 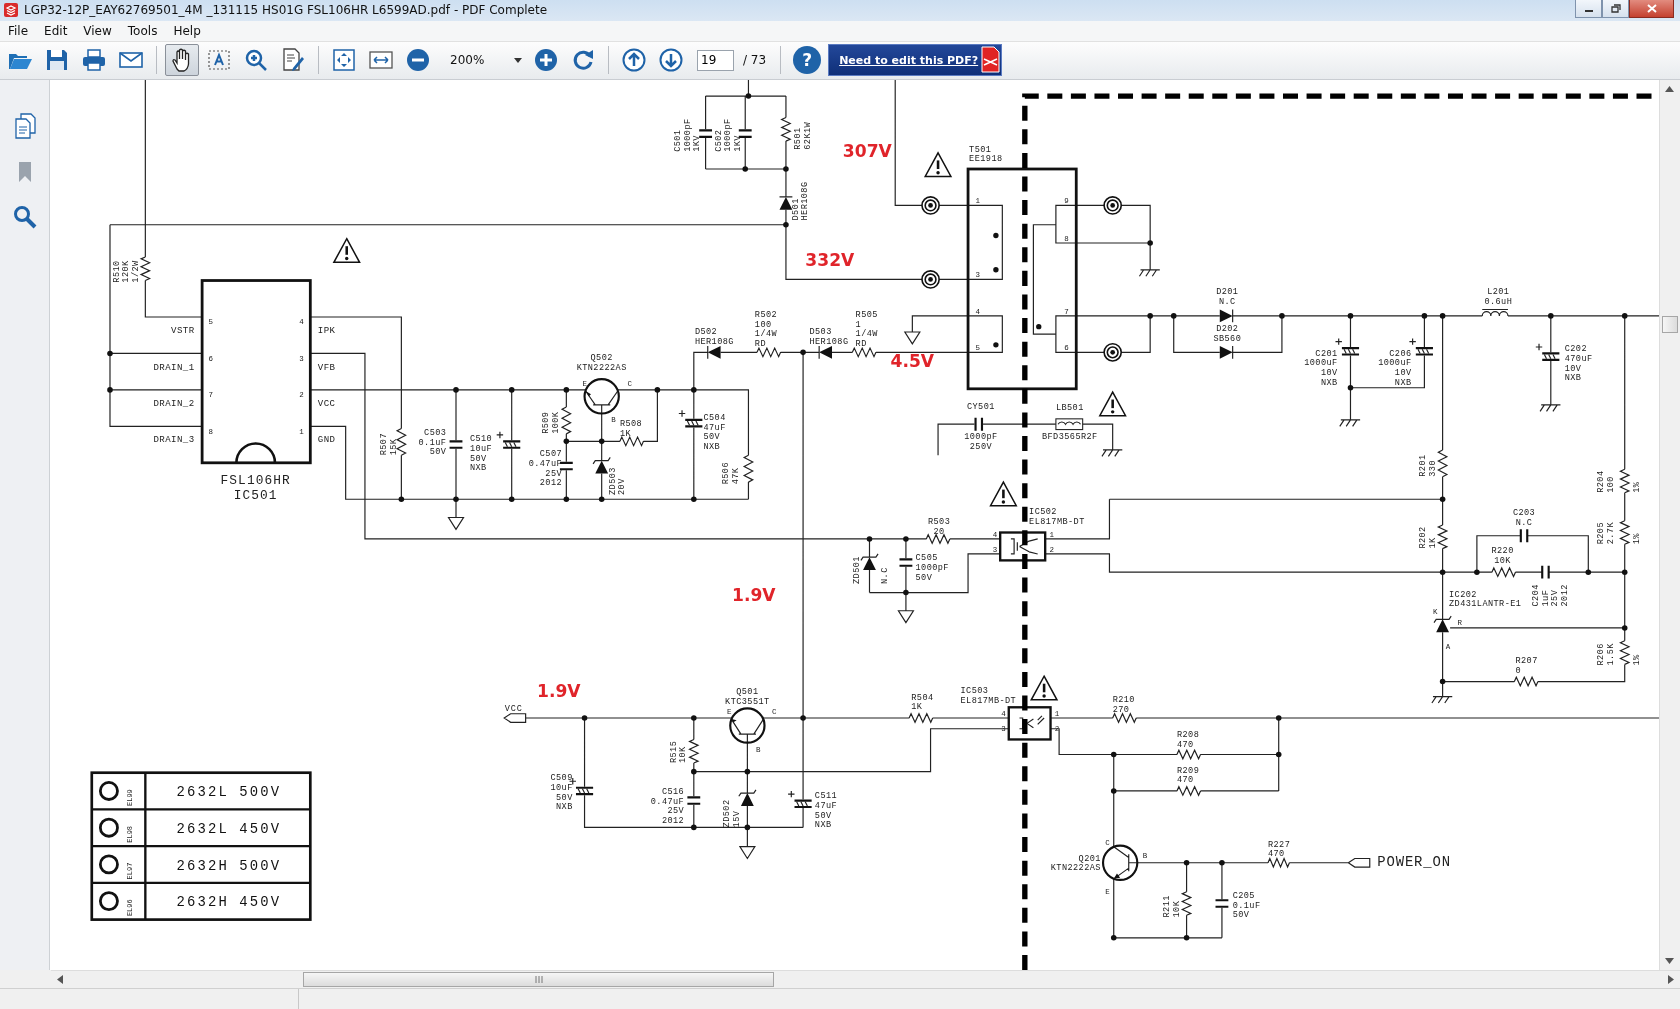 What do you see at coordinates (800, 201) in the screenshot?
I see `component-label: D501 HER108G` at bounding box center [800, 201].